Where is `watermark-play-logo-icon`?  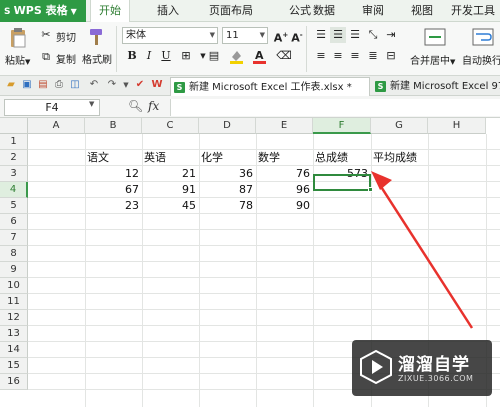
watermark-play-logo-icon is located at coordinates (376, 367).